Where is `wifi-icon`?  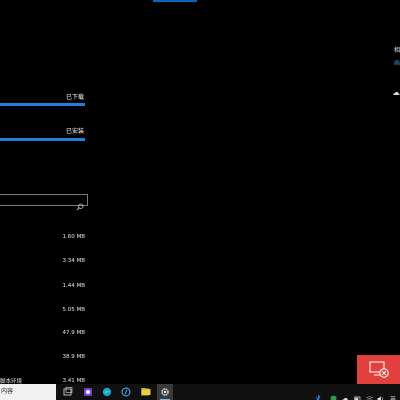 wifi-icon is located at coordinates (369, 394).